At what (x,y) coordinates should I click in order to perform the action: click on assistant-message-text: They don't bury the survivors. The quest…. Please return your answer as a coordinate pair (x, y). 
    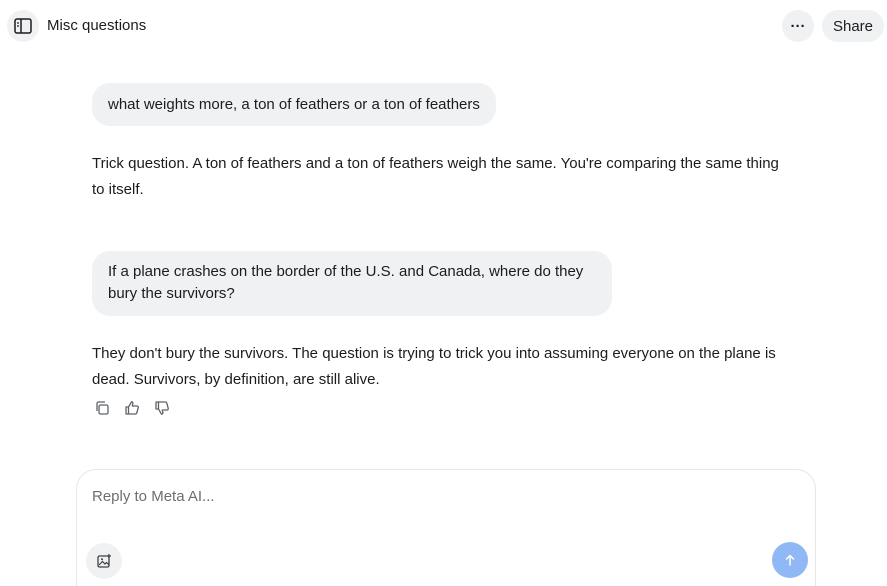
    Looking at the image, I should click on (434, 366).